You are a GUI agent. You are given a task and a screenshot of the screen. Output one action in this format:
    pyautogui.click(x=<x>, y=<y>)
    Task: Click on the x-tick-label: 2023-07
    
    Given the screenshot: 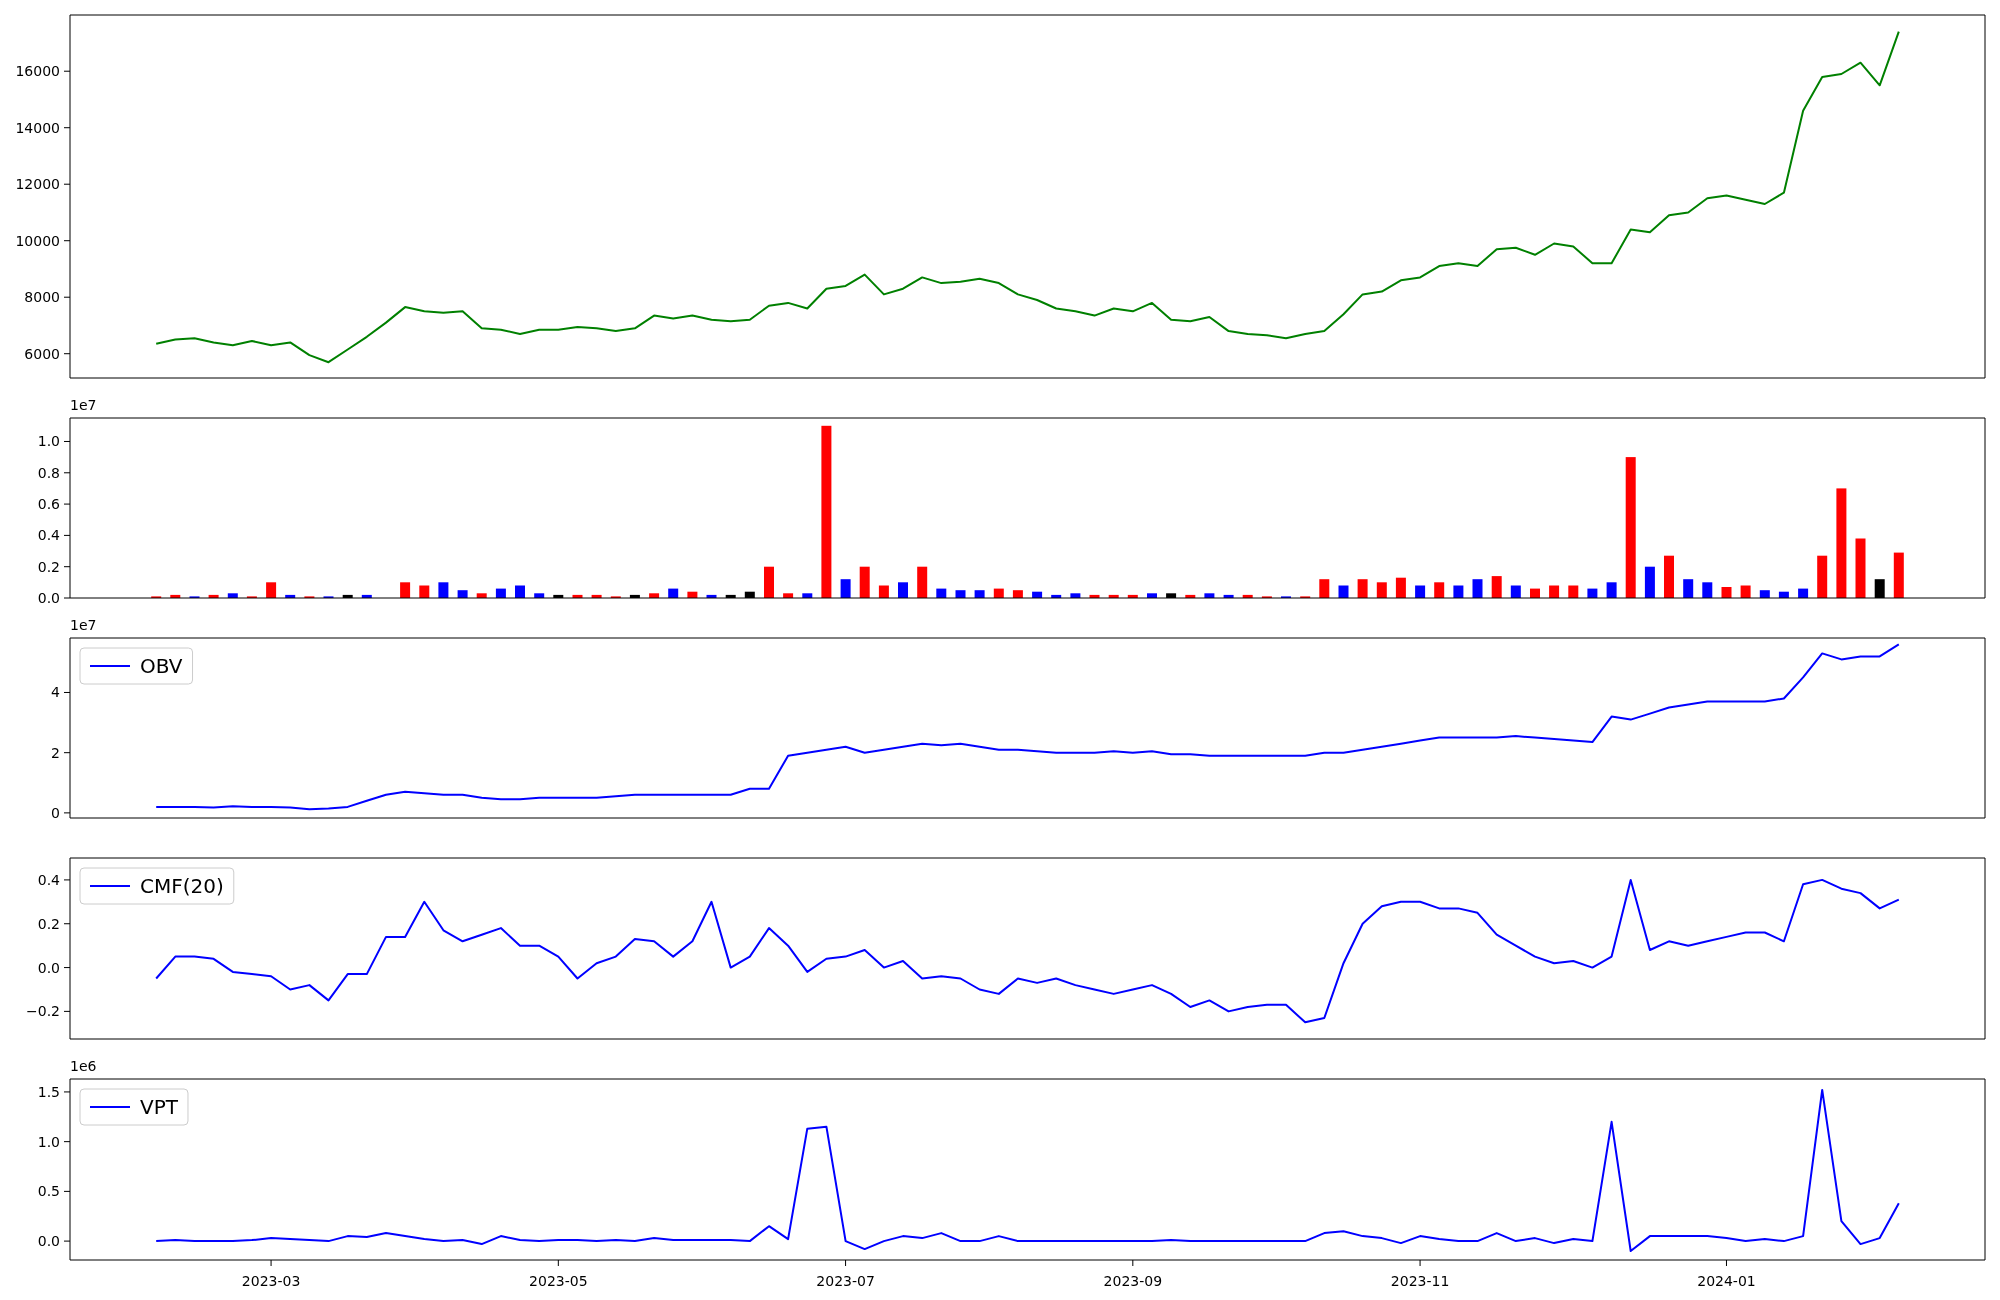 What is the action you would take?
    pyautogui.click(x=845, y=1281)
    